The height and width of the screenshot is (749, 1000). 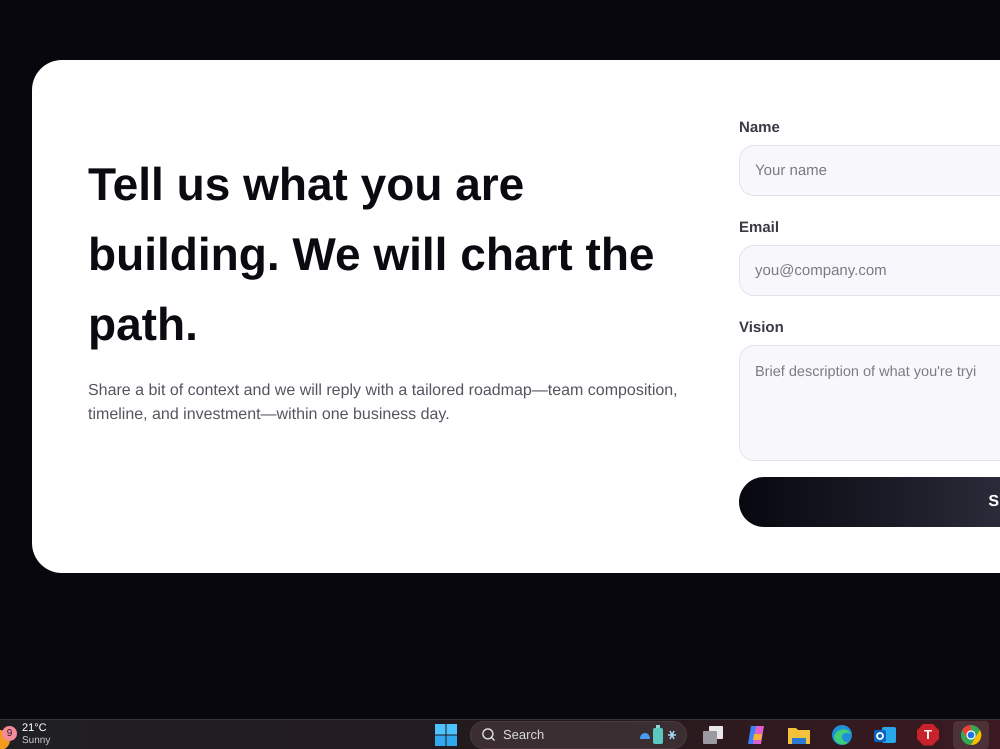 I want to click on wave-circle-icon, so click(x=842, y=735).